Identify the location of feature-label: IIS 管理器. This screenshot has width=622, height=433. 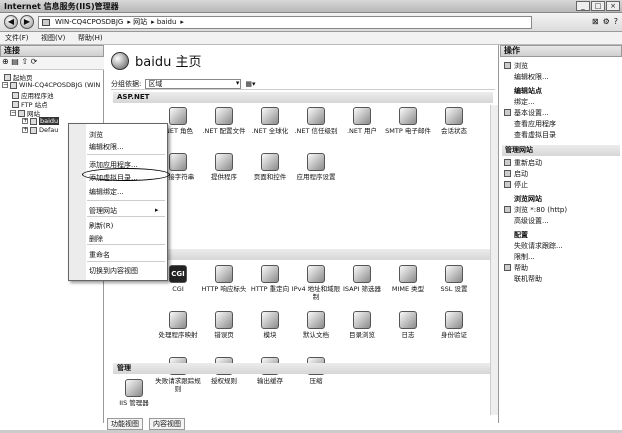
(134, 403).